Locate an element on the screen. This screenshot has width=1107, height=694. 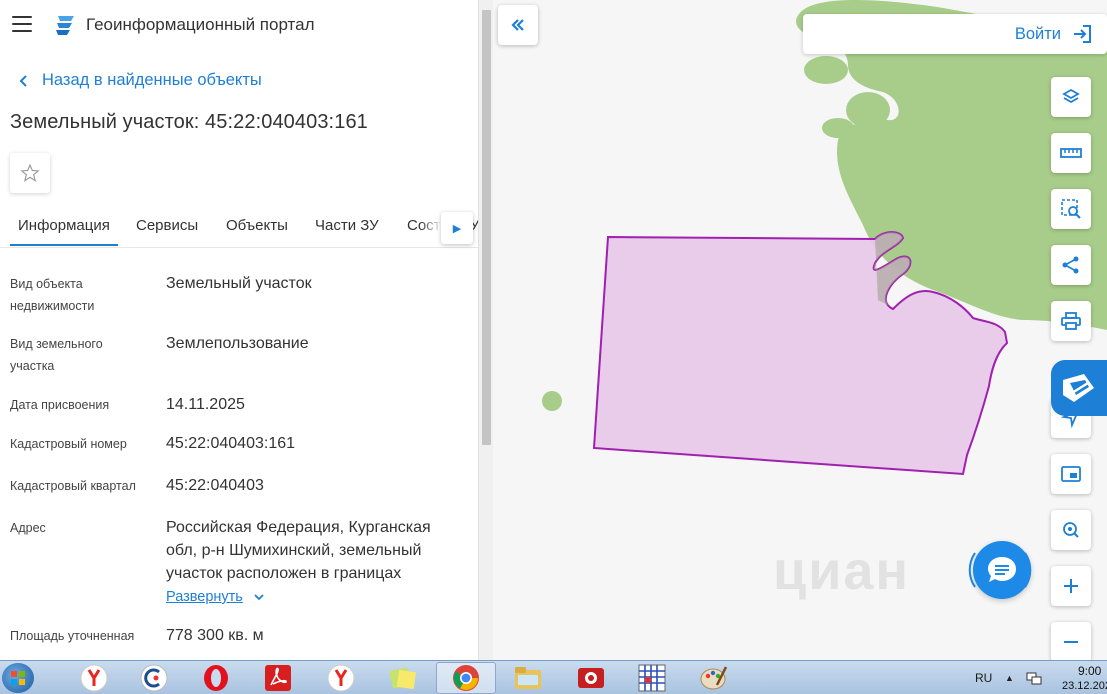
tray-expand-icon: ▲ is located at coordinates (1009, 678).